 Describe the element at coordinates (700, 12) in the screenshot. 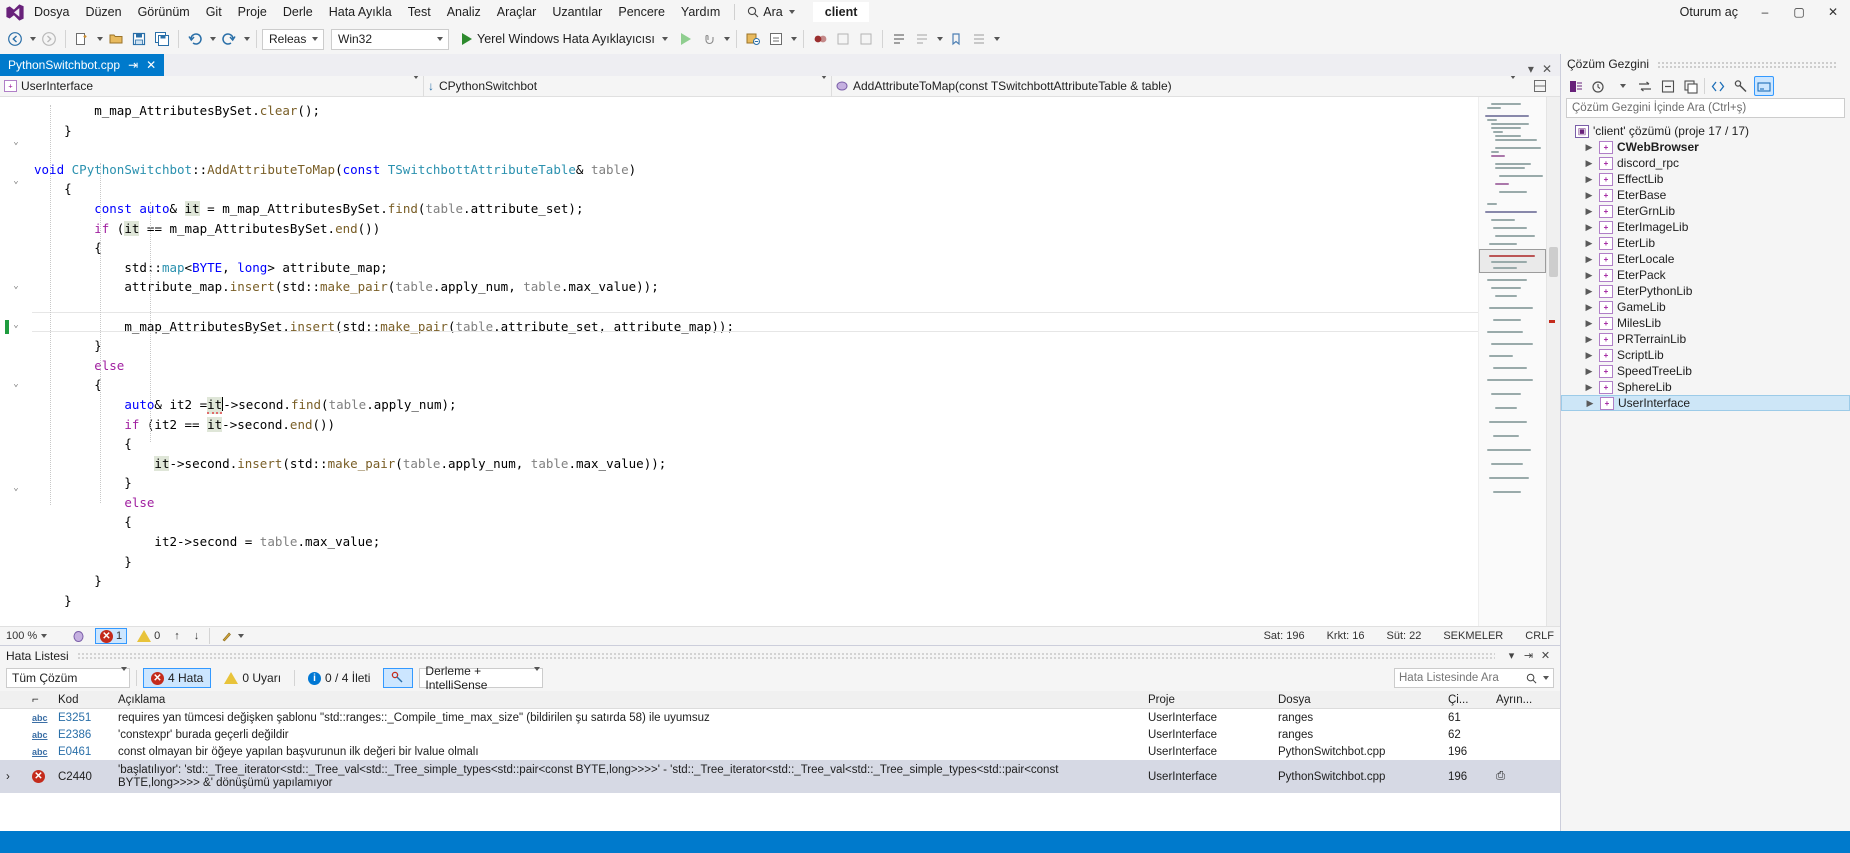

I see `menu-item-yardim: Yardım` at that location.